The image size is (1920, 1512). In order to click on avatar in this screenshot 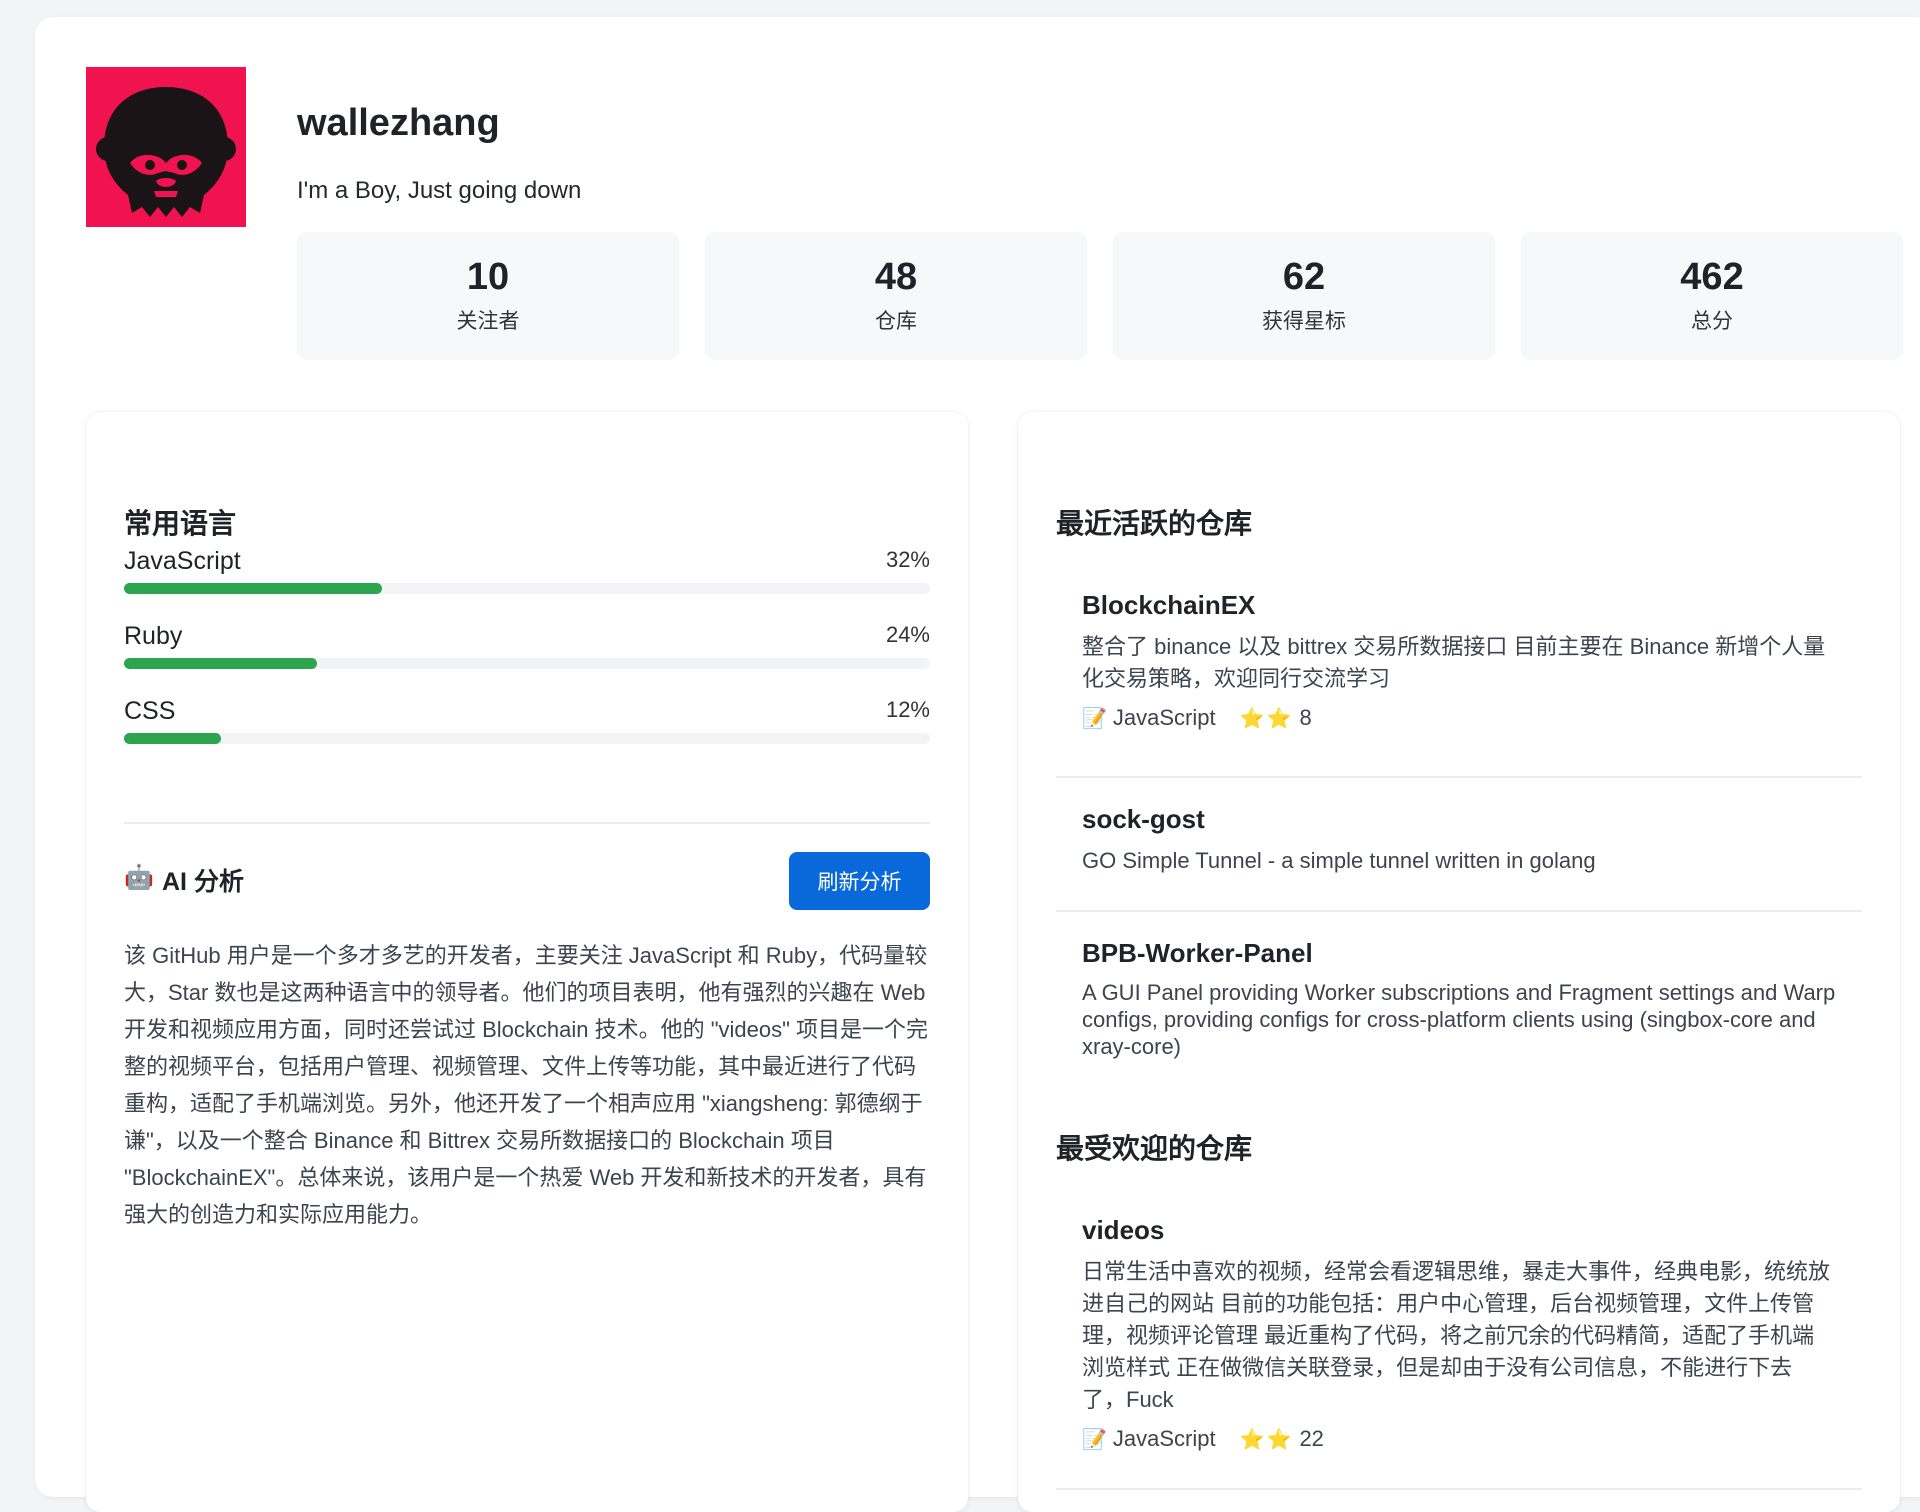, I will do `click(166, 147)`.